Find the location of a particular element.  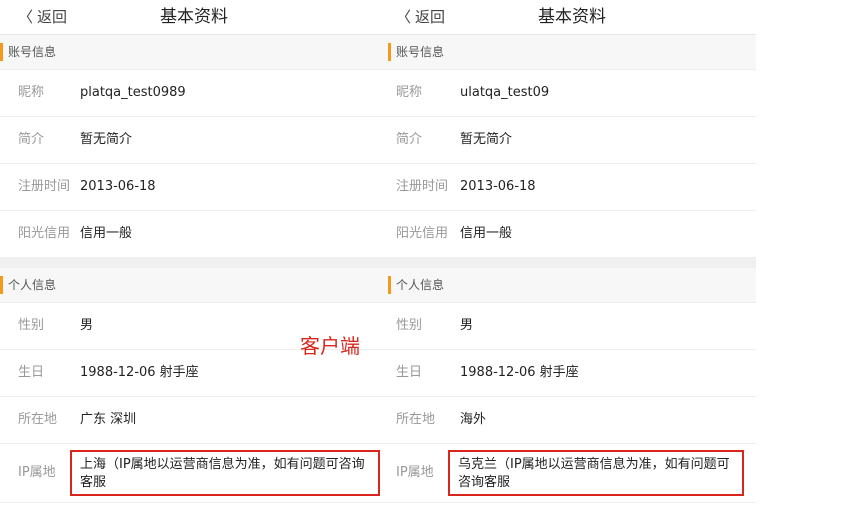

ip-location-highlight: 乌克兰（IP属地以运营商信息为准，如有问题可咨询客服 is located at coordinates (596, 473).